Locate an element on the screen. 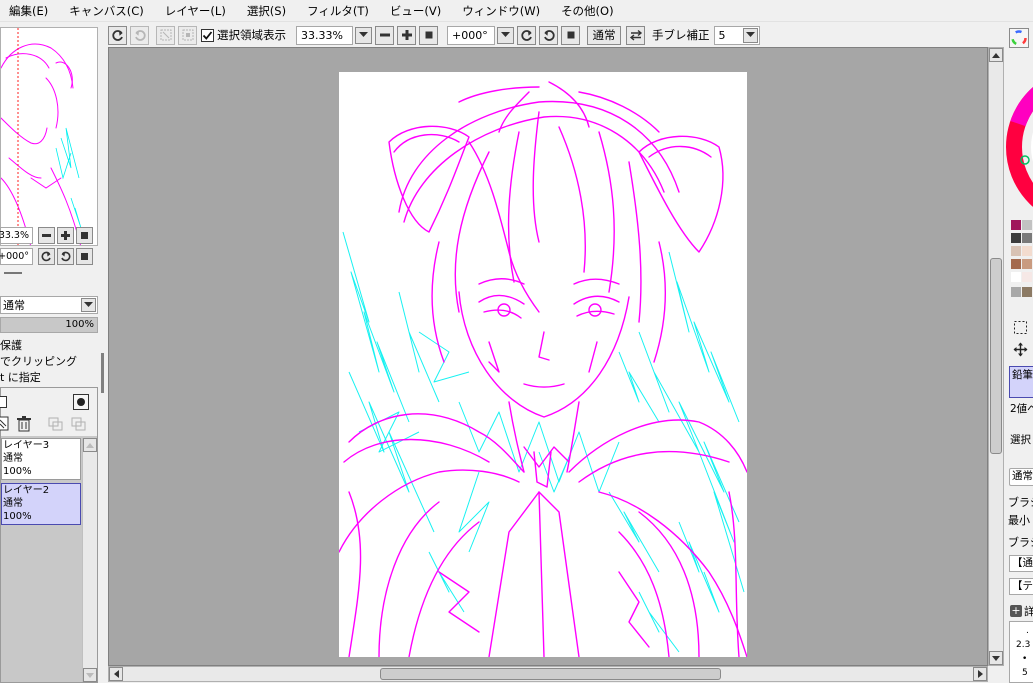  layer-list-scrollbar is located at coordinates (89, 560).